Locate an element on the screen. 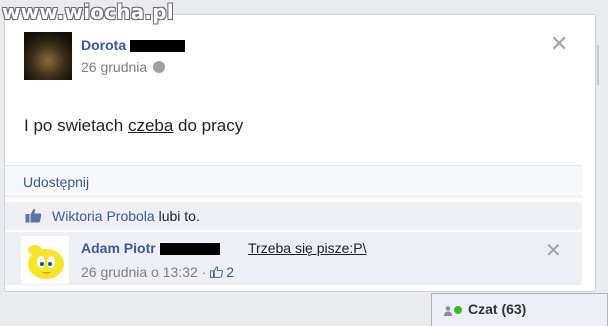  commenter-avatar is located at coordinates (45, 260).